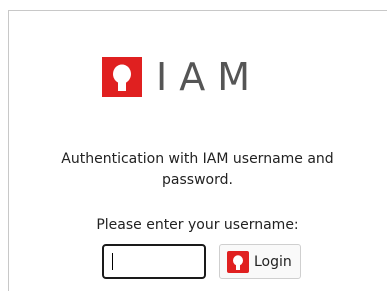 This screenshot has width=387, height=291. What do you see at coordinates (112, 261) in the screenshot?
I see `text-cursor` at bounding box center [112, 261].